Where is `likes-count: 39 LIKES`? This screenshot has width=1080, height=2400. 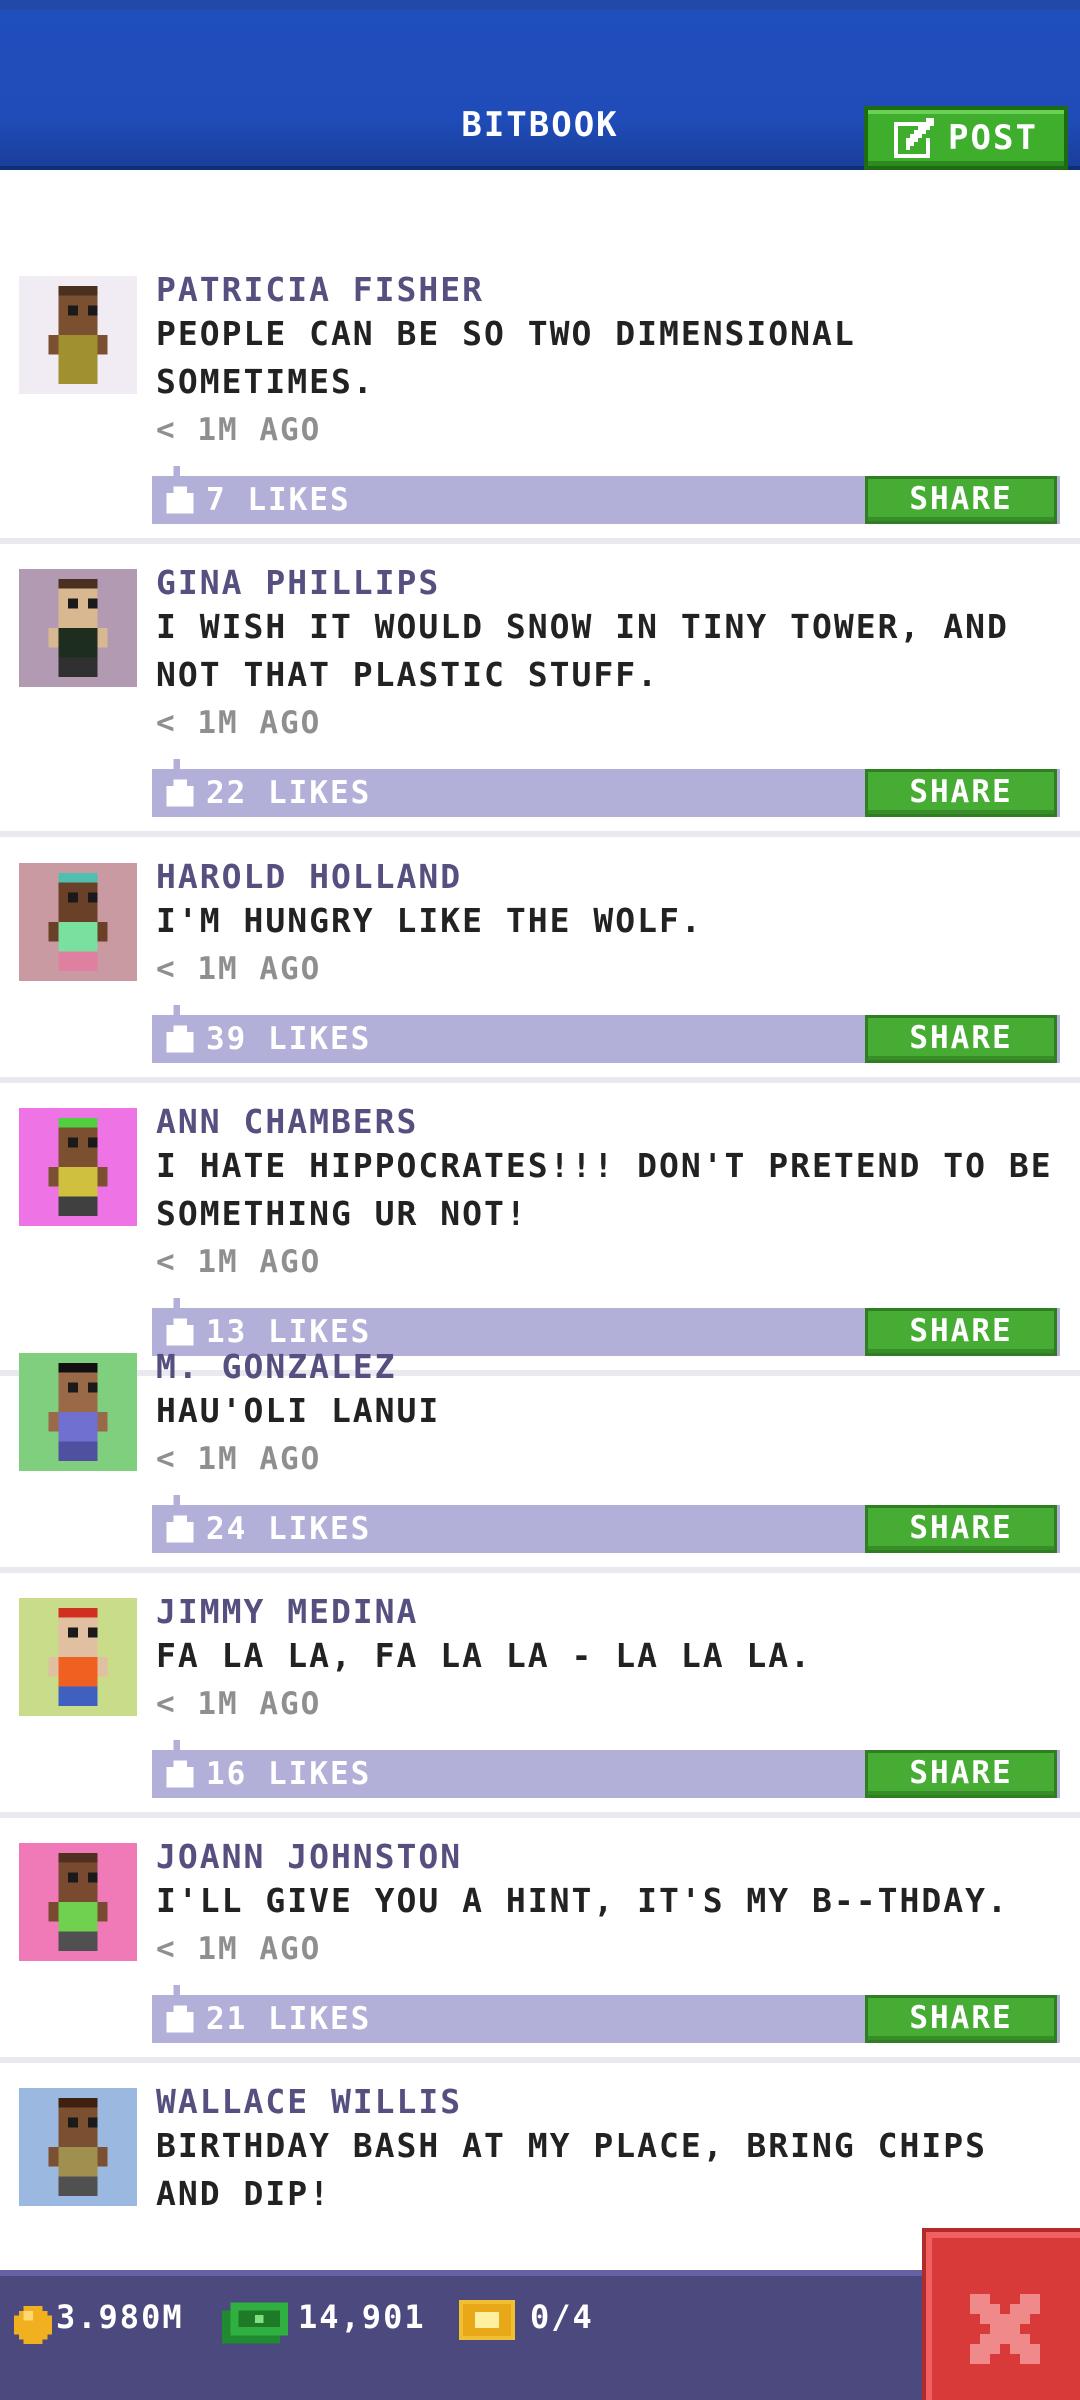 likes-count: 39 LIKES is located at coordinates (289, 1039).